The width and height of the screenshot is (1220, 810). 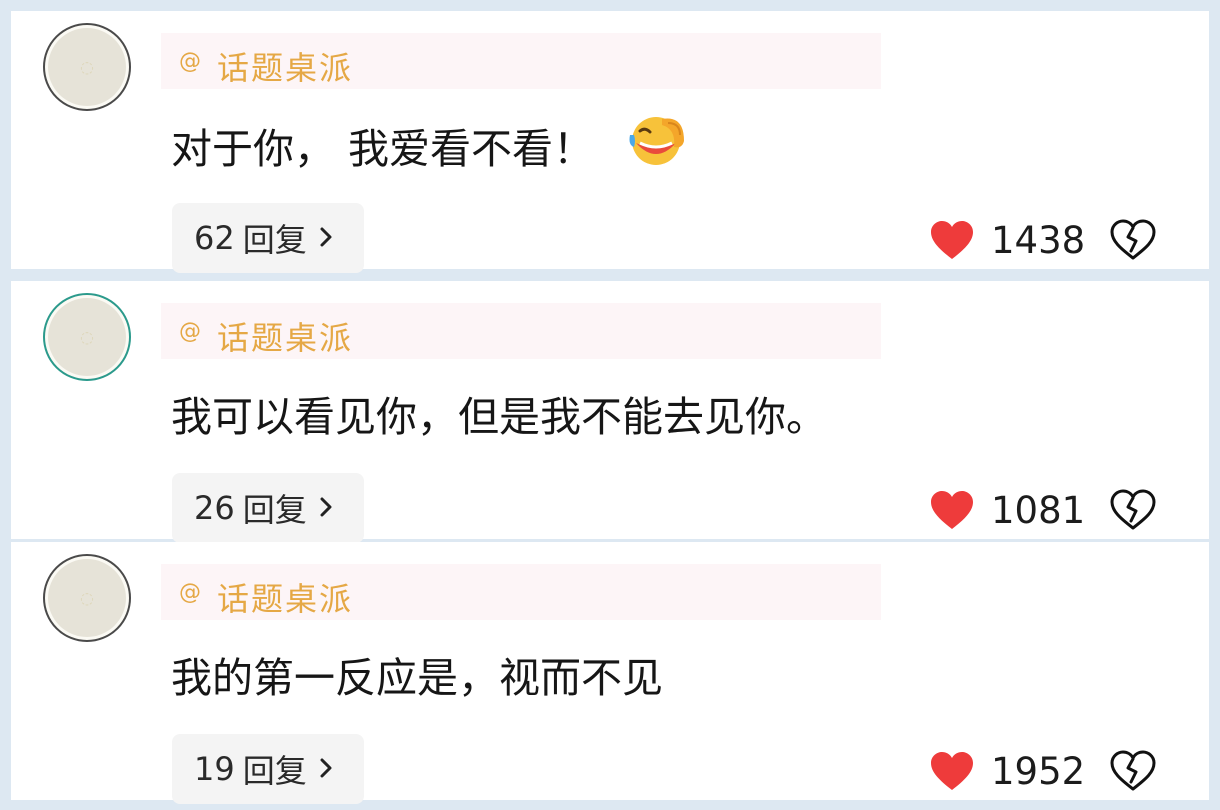 What do you see at coordinates (1038, 510) in the screenshot?
I see `like-count: 1081` at bounding box center [1038, 510].